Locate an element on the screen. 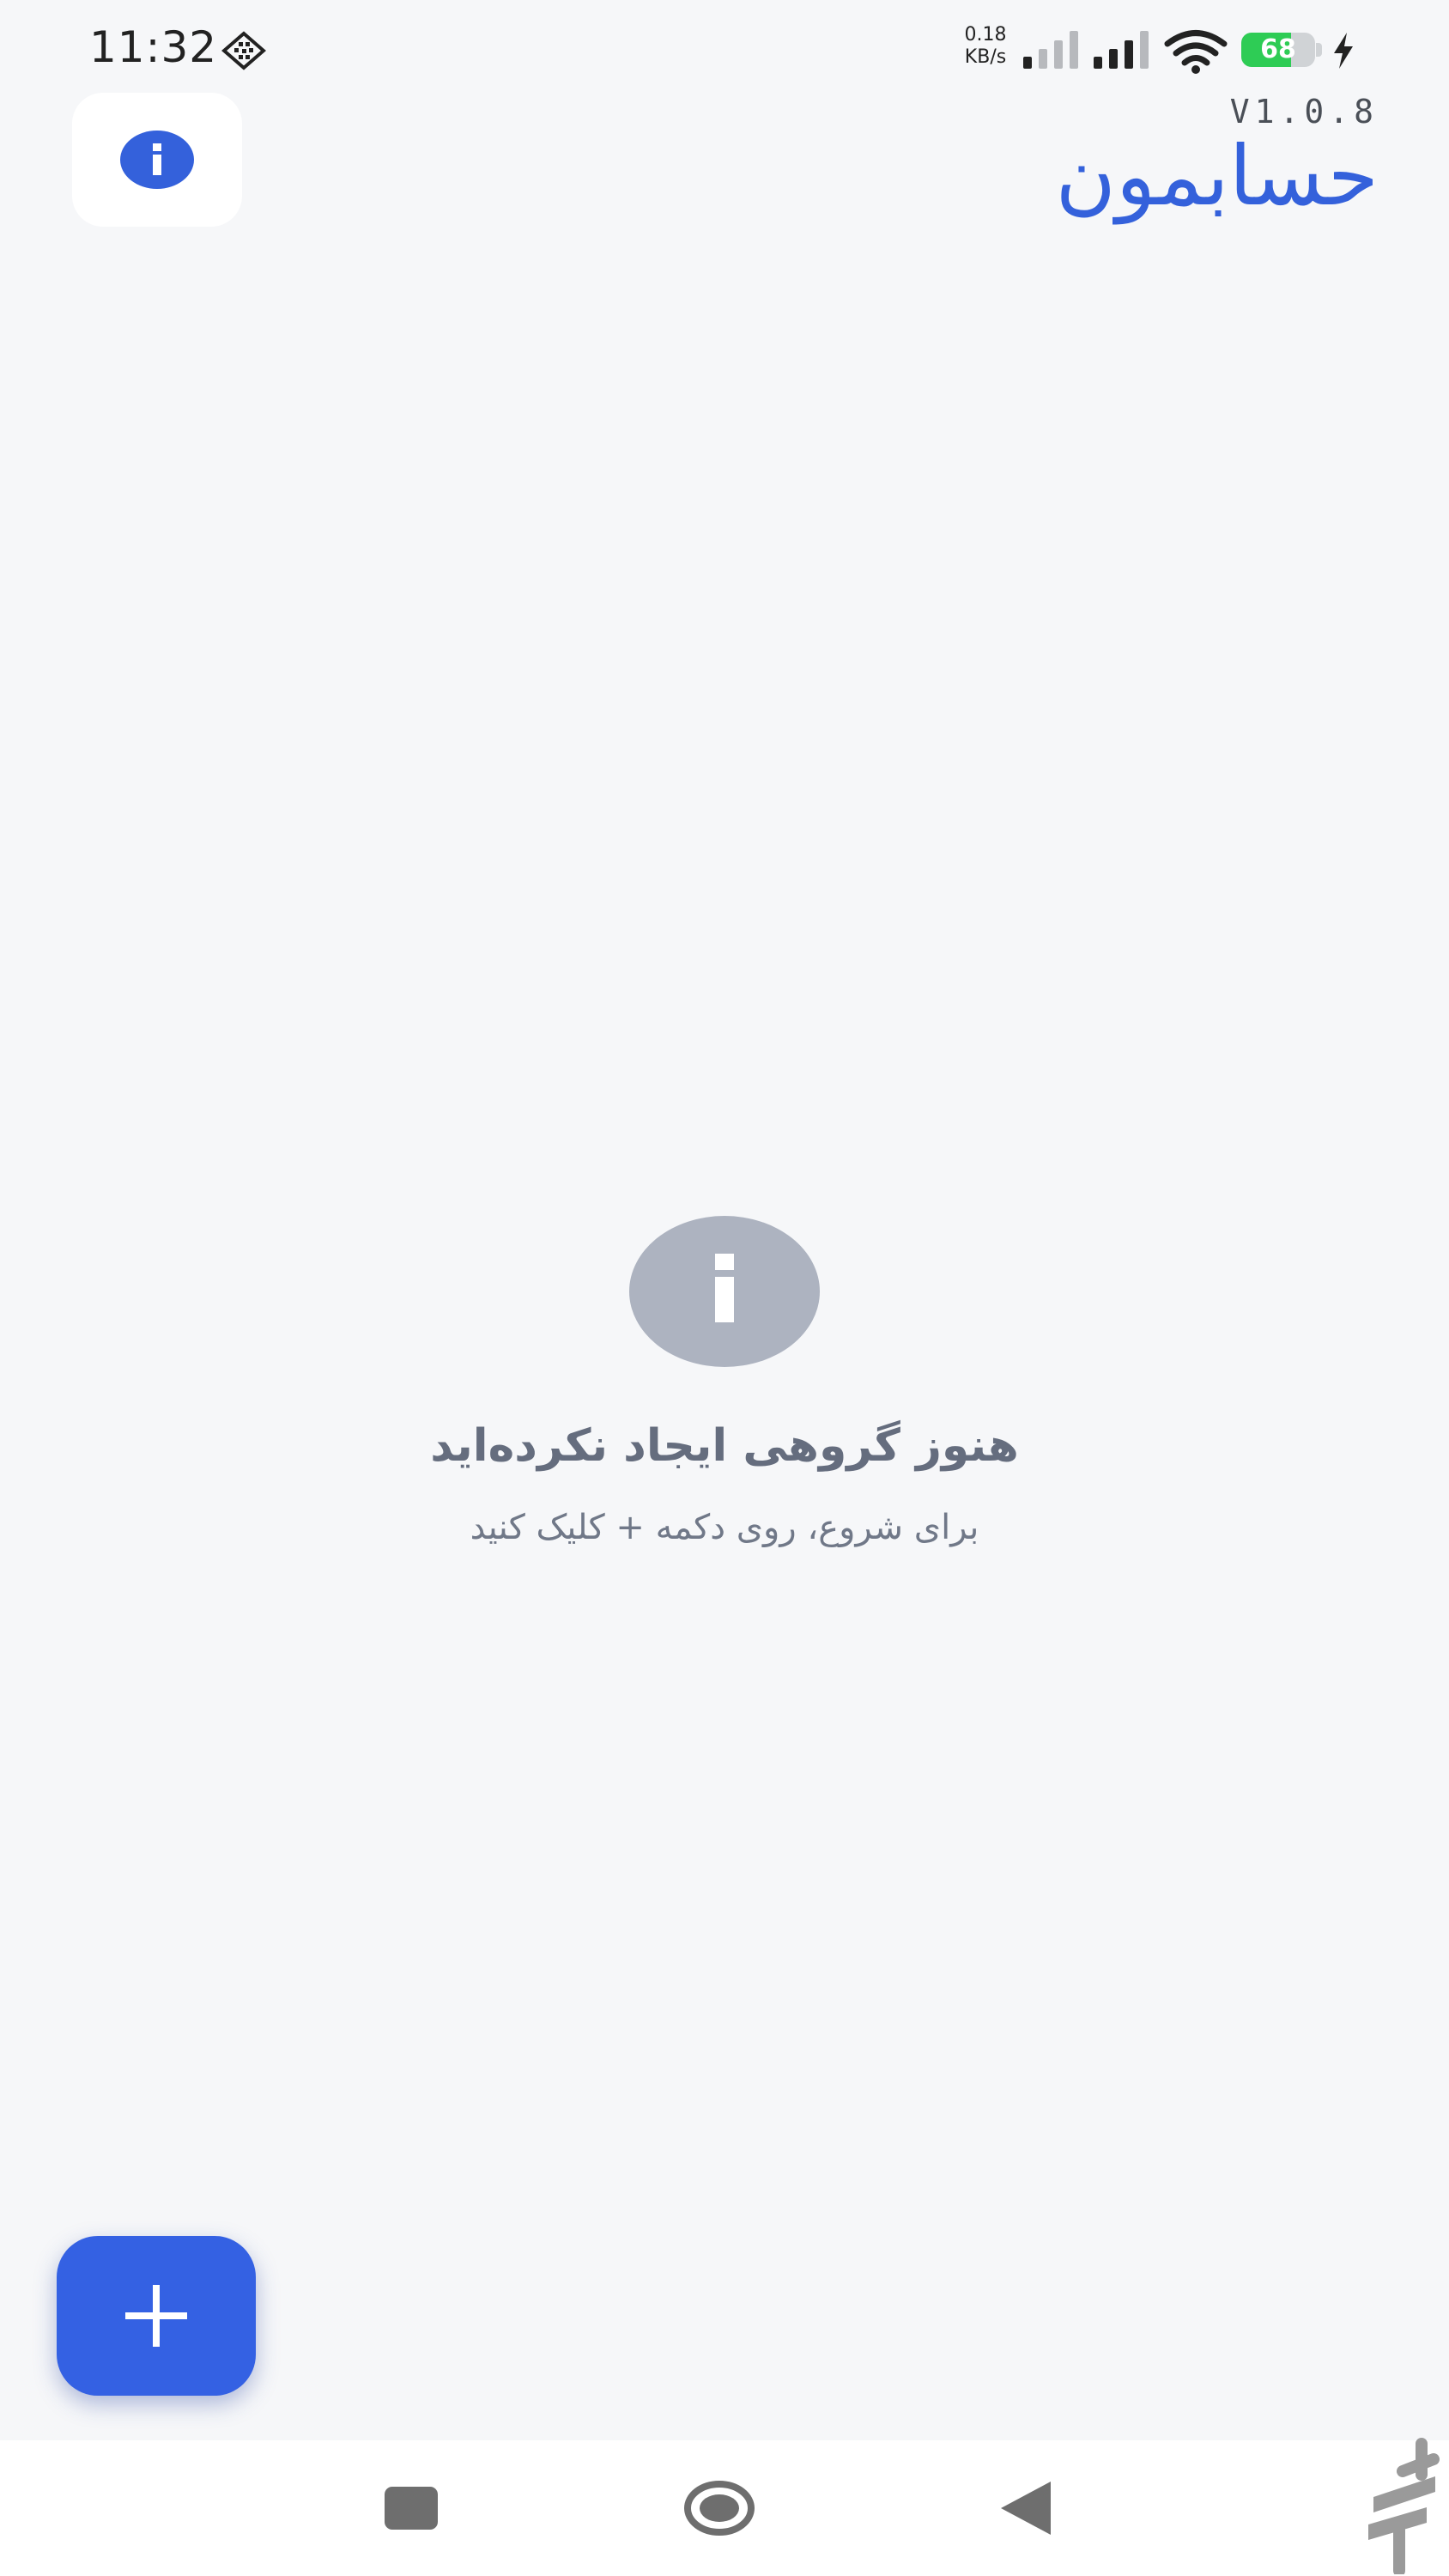  charging-icon is located at coordinates (1343, 51).